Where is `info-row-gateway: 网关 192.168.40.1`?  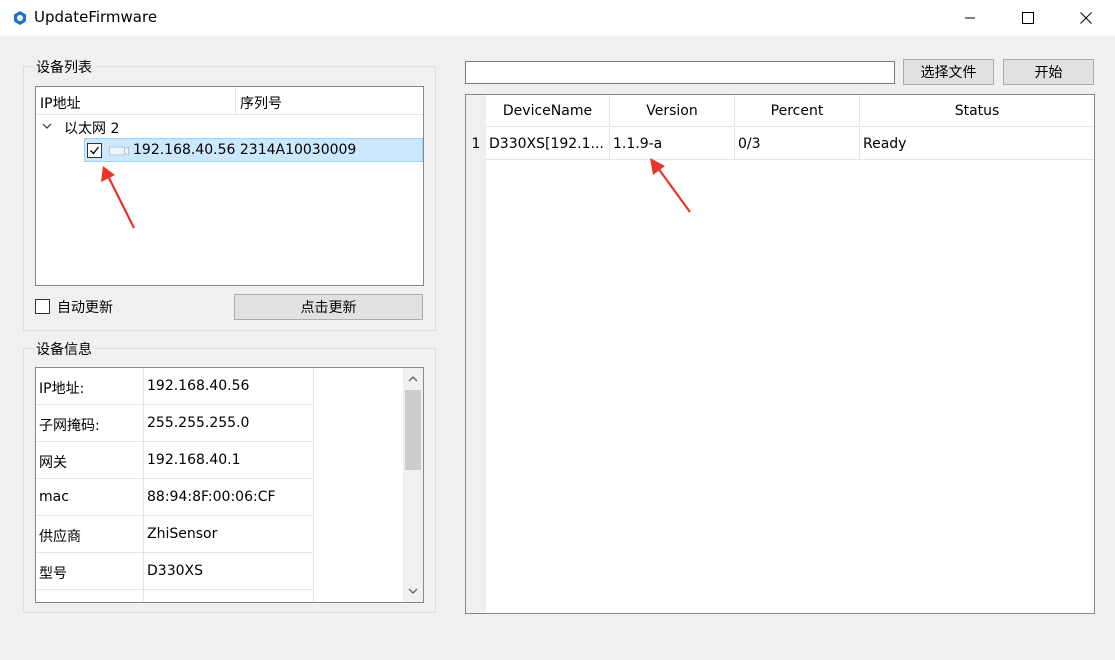 info-row-gateway: 网关 192.168.40.1 is located at coordinates (175, 460).